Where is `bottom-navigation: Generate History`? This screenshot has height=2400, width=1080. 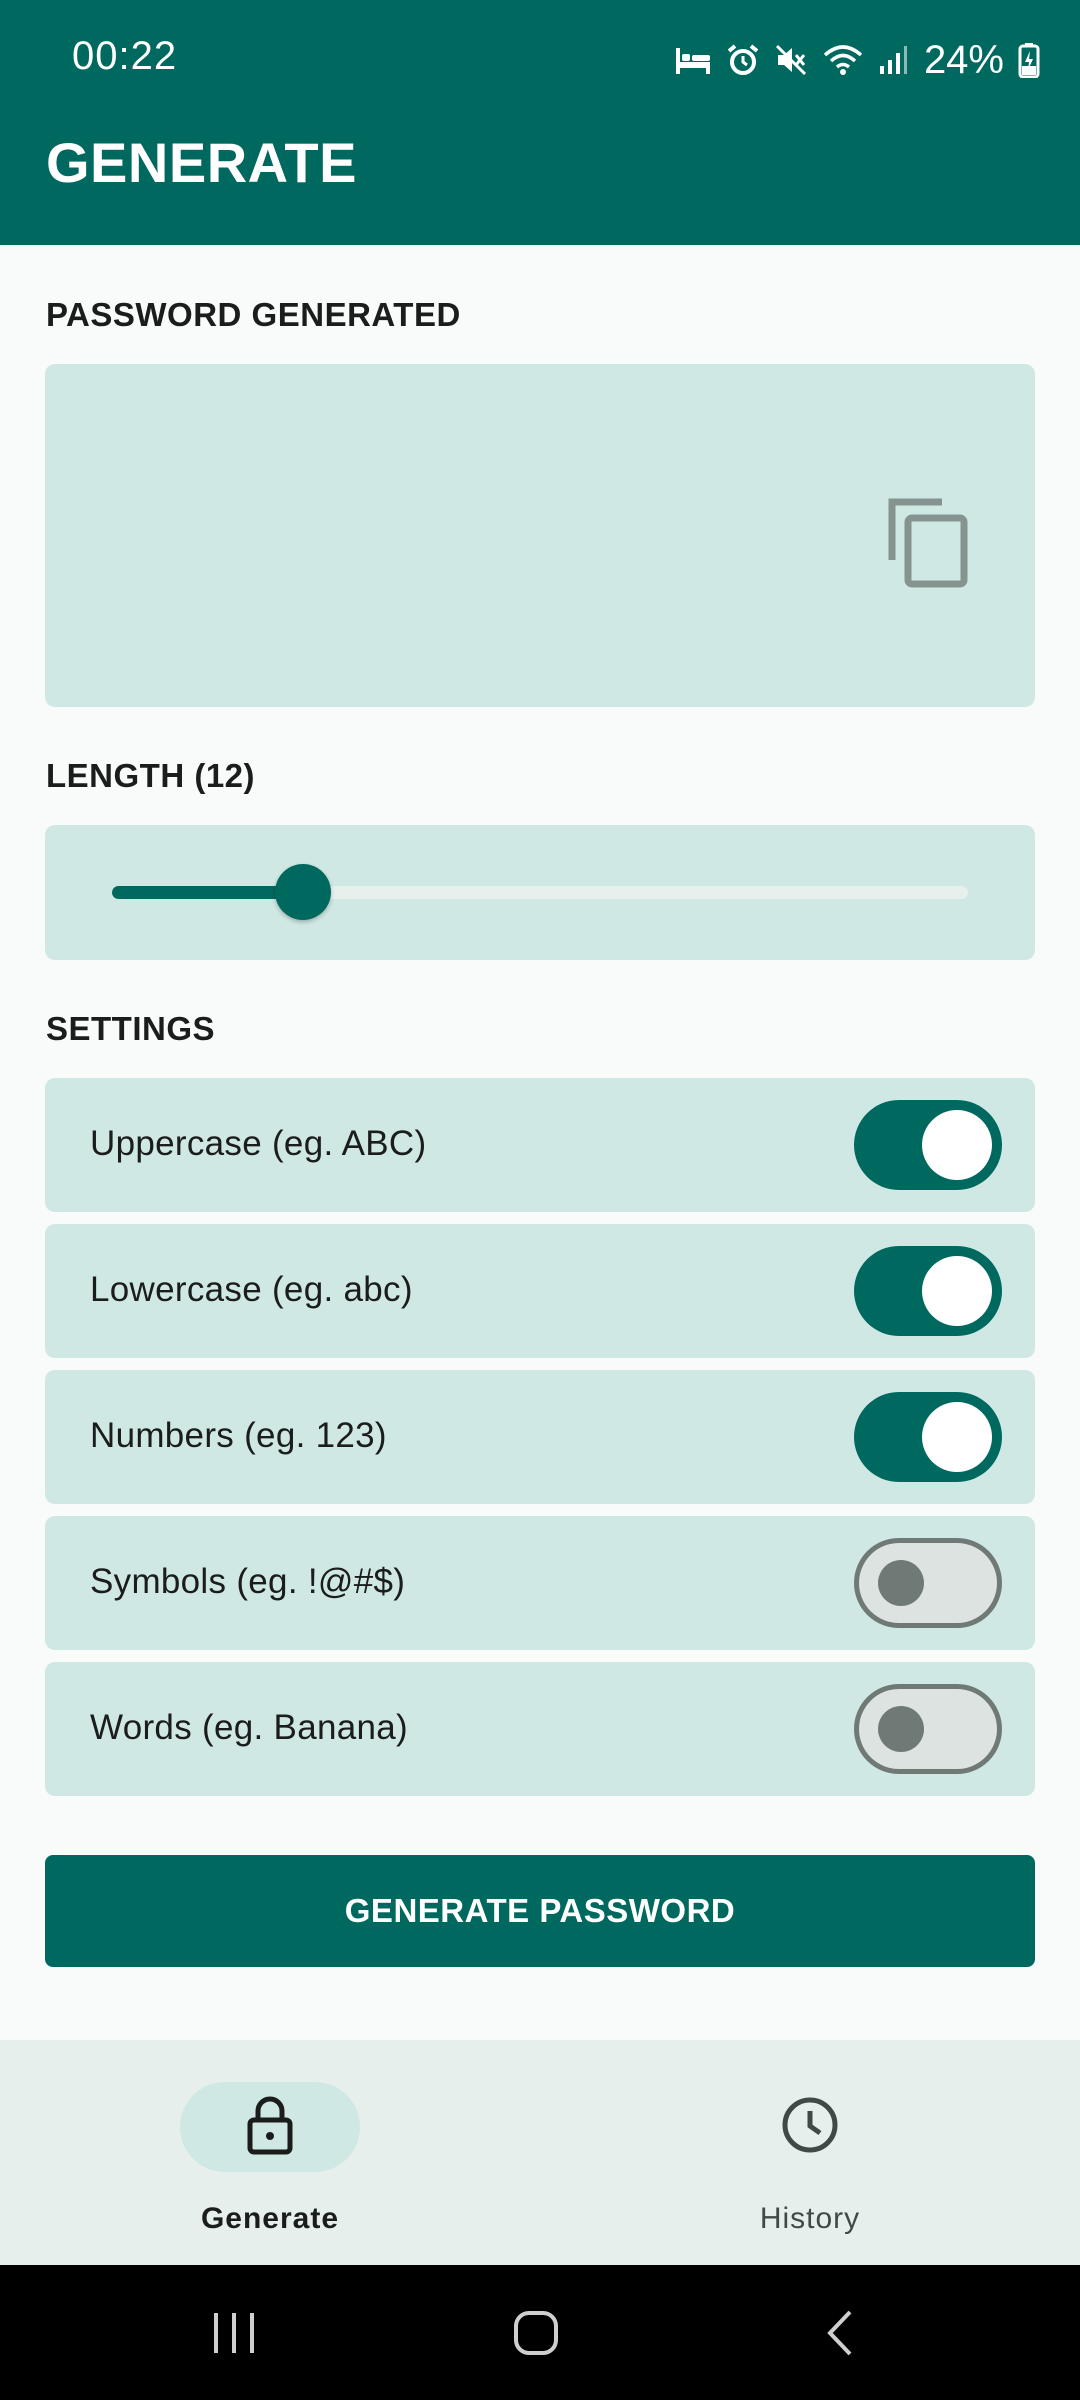 bottom-navigation: Generate History is located at coordinates (540, 2152).